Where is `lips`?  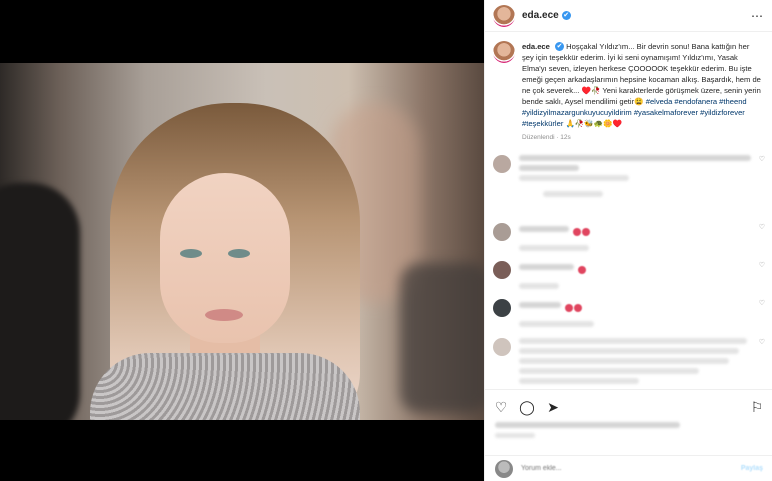 lips is located at coordinates (224, 315).